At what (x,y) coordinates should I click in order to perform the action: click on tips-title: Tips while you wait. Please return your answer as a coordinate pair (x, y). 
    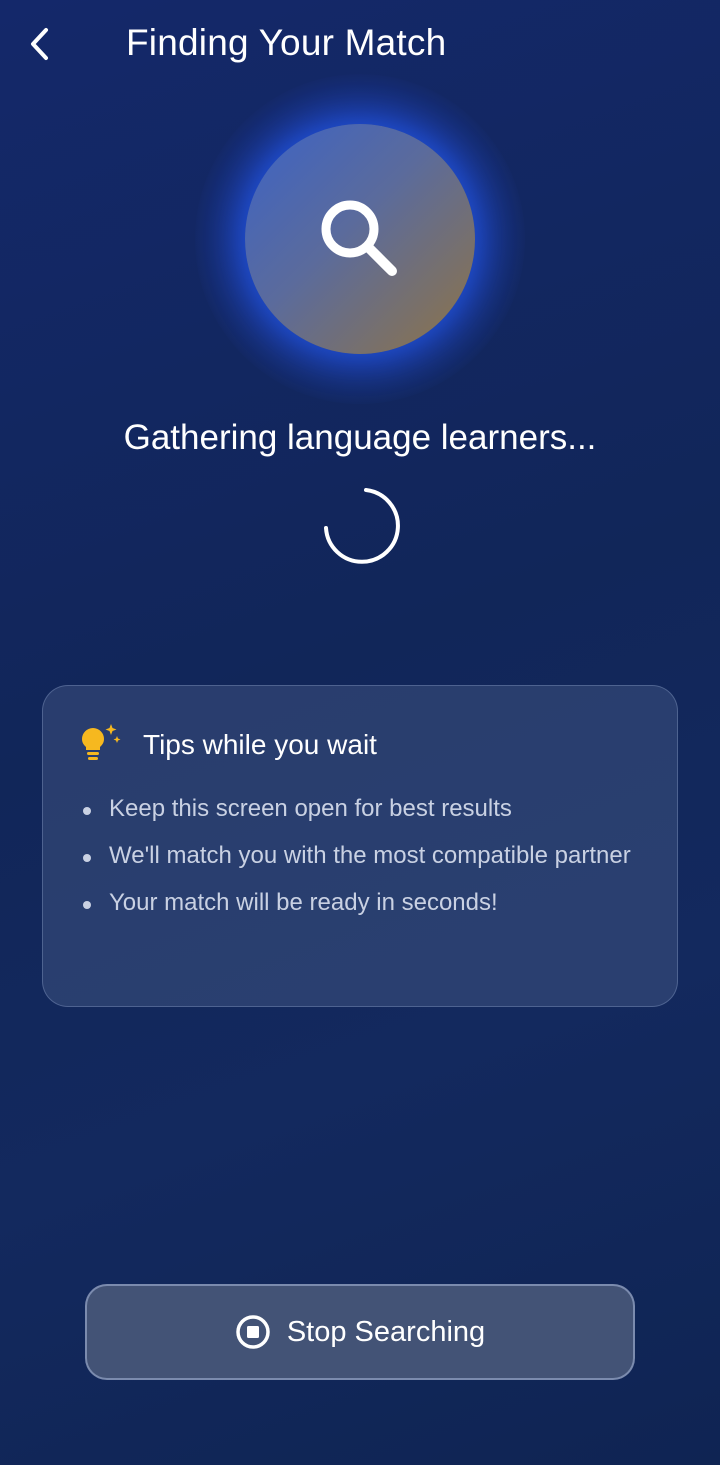
    Looking at the image, I should click on (260, 744).